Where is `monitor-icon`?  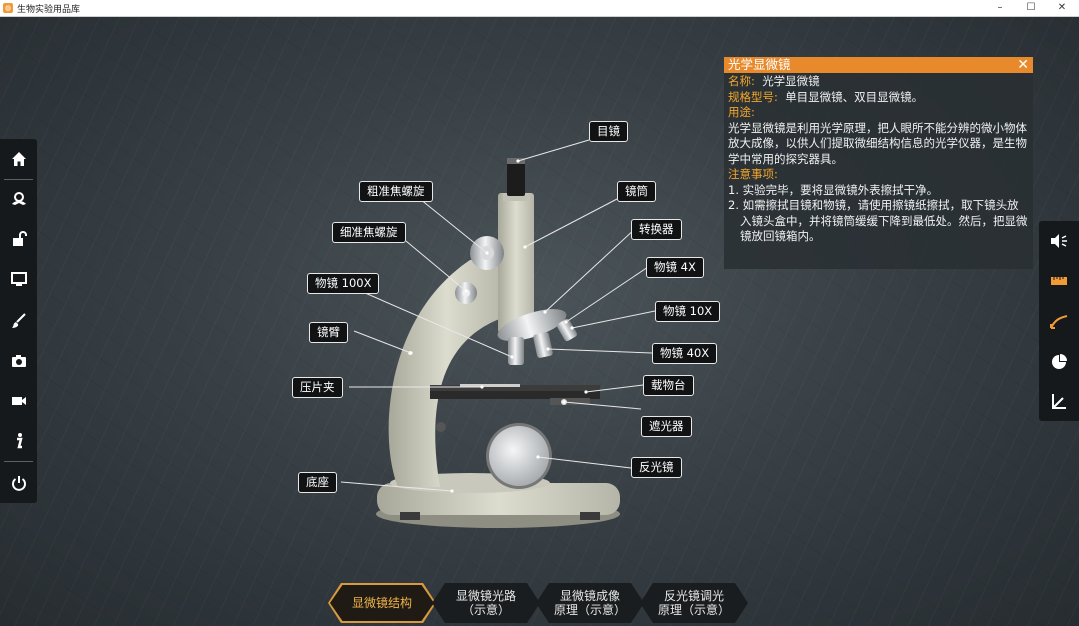
monitor-icon is located at coordinates (18, 279).